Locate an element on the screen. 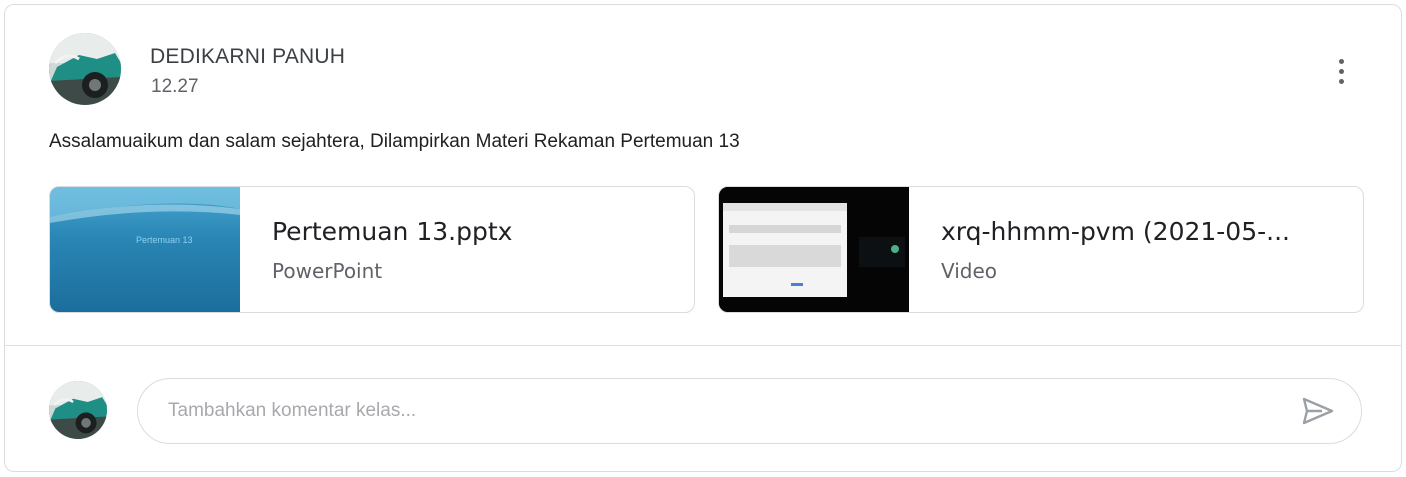  current-user-avatar is located at coordinates (78, 410).